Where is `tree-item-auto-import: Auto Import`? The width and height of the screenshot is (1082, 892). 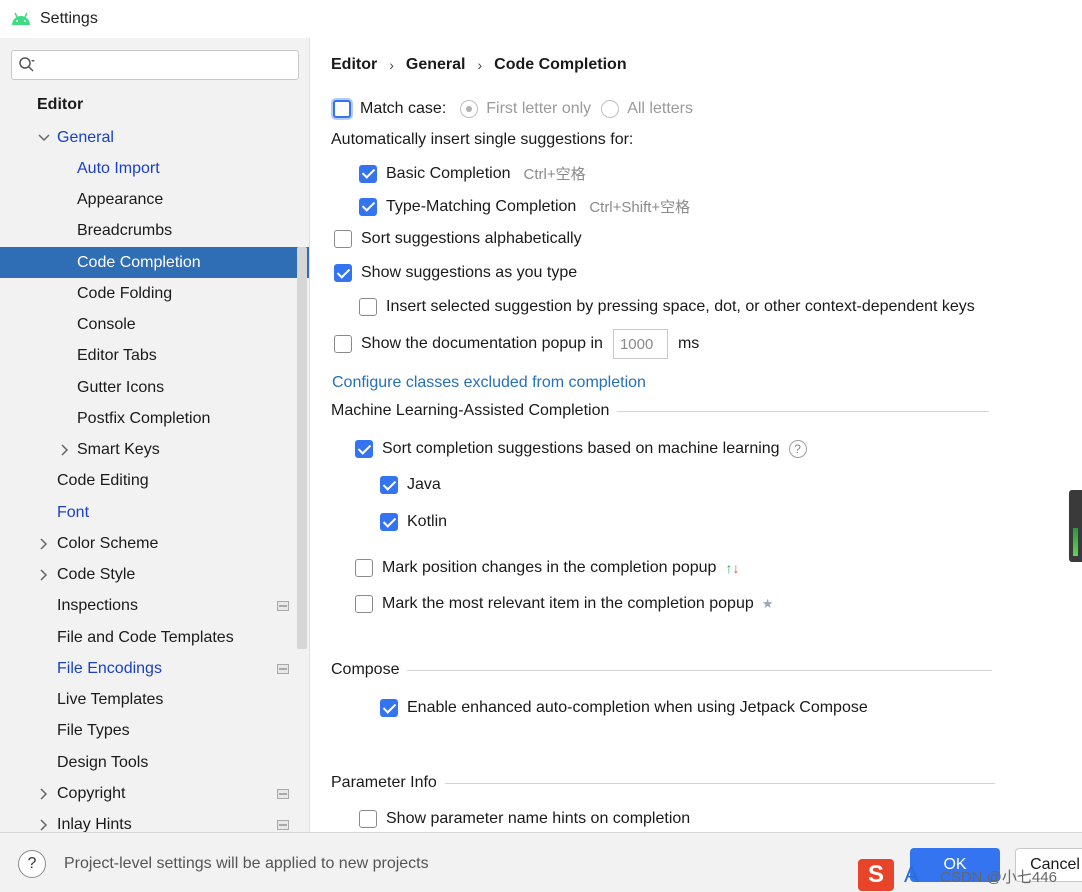 tree-item-auto-import: Auto Import is located at coordinates (154, 168).